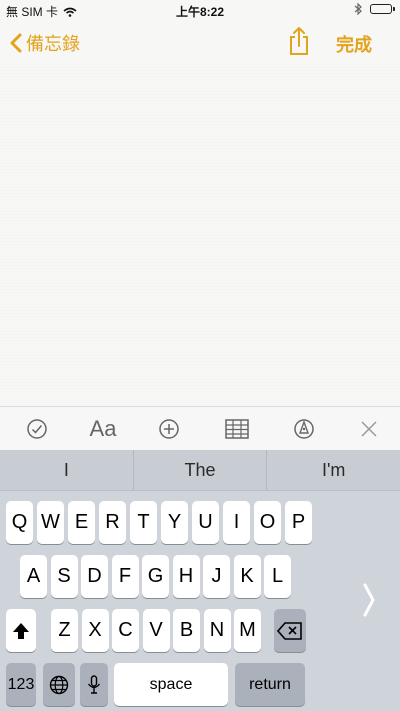 The height and width of the screenshot is (711, 400). I want to click on shift-arrow-icon, so click(21, 630).